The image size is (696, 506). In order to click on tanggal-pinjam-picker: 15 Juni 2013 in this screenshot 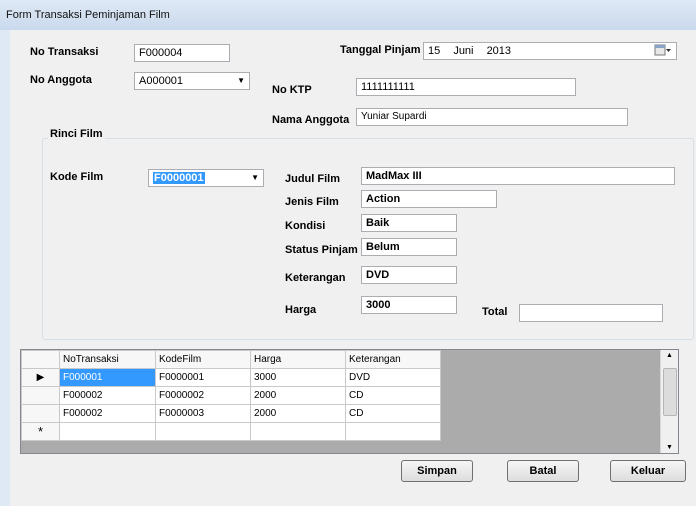, I will do `click(550, 51)`.